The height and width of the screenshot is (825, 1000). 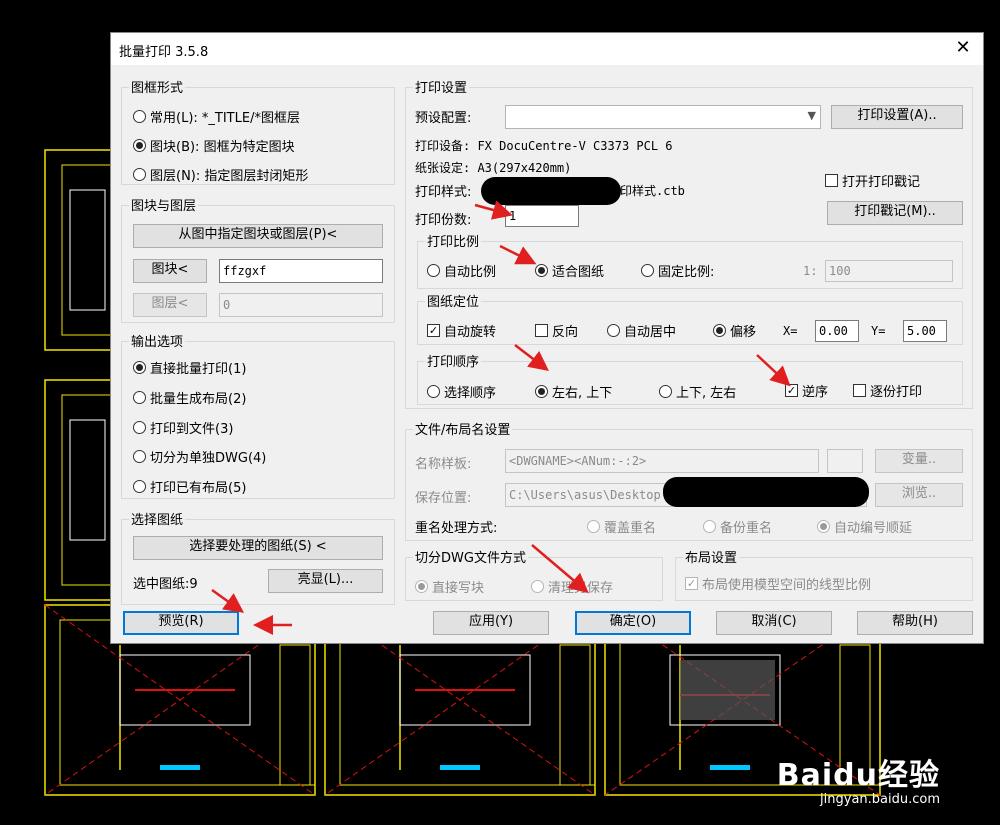 I want to click on arrow-to-selected-count, so click(x=228, y=600).